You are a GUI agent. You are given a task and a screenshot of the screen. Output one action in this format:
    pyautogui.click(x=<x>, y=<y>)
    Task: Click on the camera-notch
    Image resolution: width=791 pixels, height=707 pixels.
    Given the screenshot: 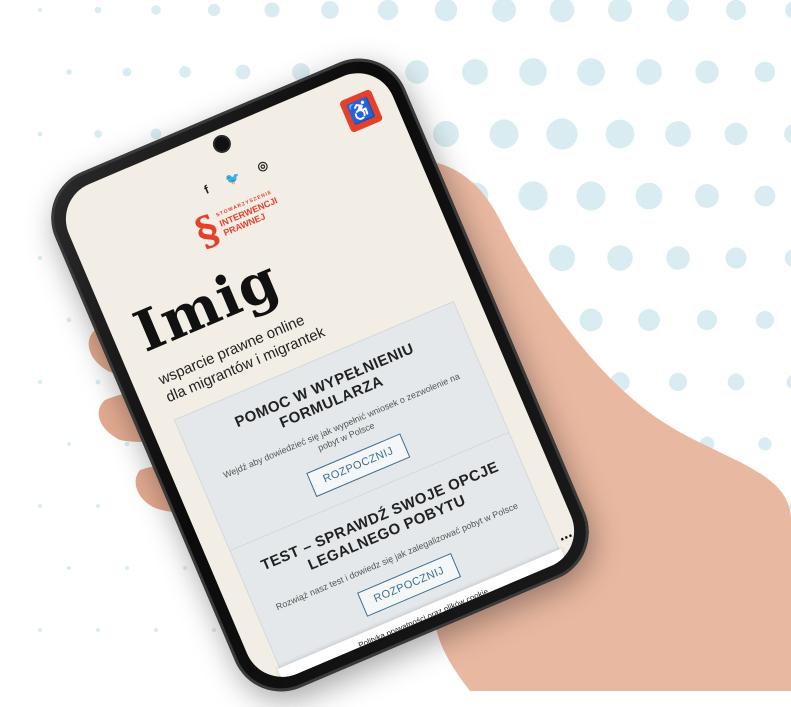 What is the action you would take?
    pyautogui.click(x=222, y=144)
    